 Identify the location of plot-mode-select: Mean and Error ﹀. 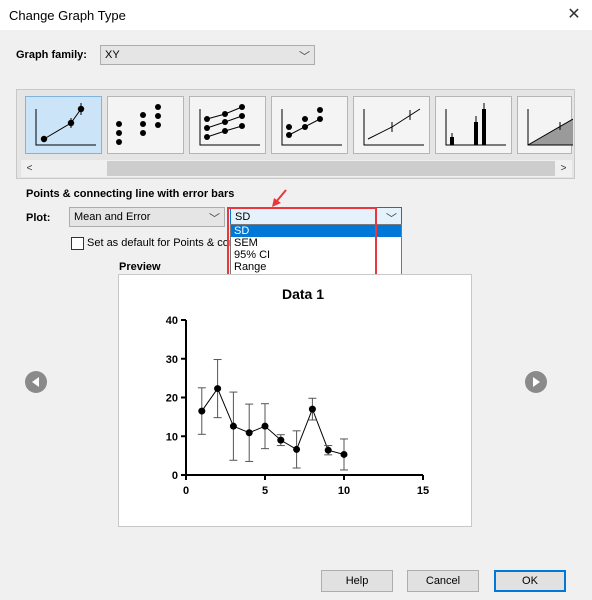
(147, 217).